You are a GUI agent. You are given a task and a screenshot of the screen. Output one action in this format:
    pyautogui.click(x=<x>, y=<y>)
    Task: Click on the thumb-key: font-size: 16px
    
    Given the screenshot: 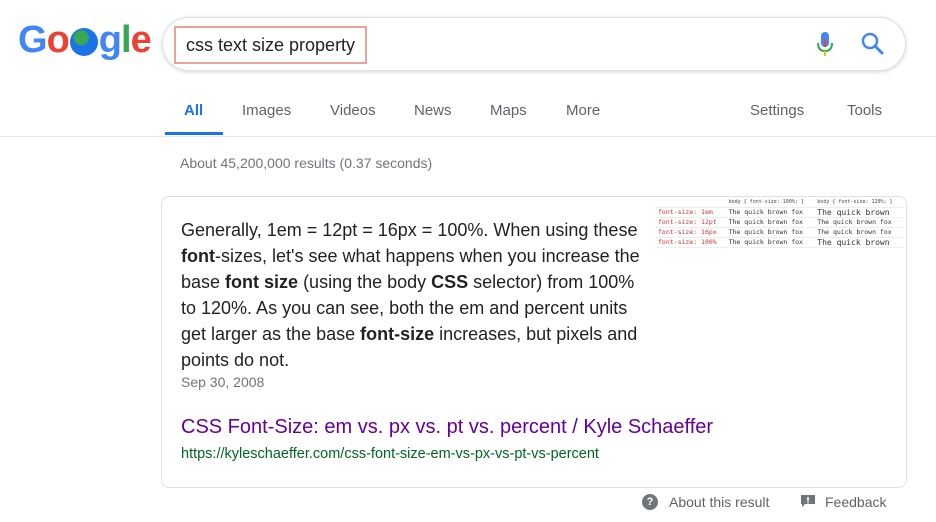 What is the action you would take?
    pyautogui.click(x=690, y=232)
    